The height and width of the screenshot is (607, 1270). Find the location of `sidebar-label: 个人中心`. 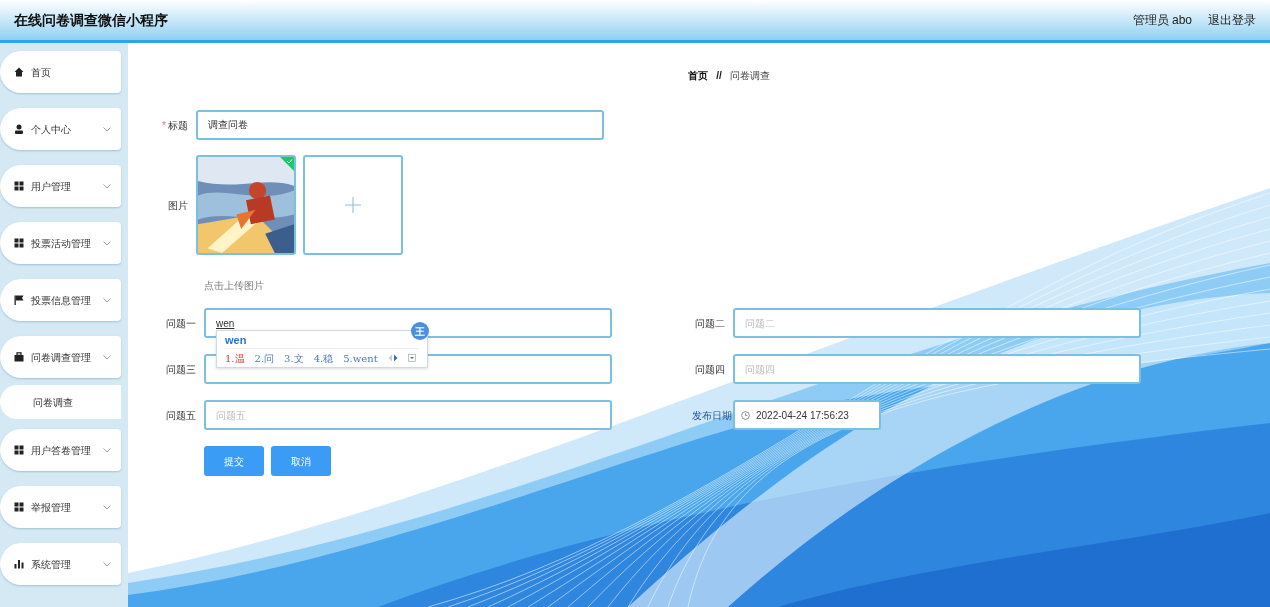

sidebar-label: 个人中心 is located at coordinates (51, 129).